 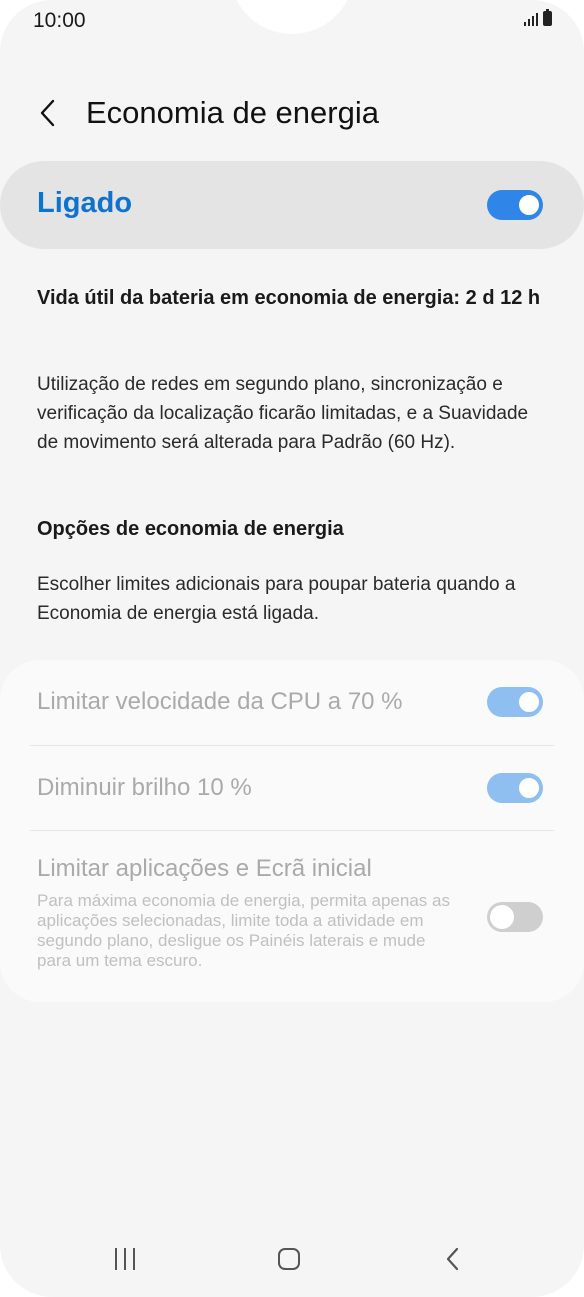 What do you see at coordinates (547, 17) in the screenshot?
I see `battery-icon` at bounding box center [547, 17].